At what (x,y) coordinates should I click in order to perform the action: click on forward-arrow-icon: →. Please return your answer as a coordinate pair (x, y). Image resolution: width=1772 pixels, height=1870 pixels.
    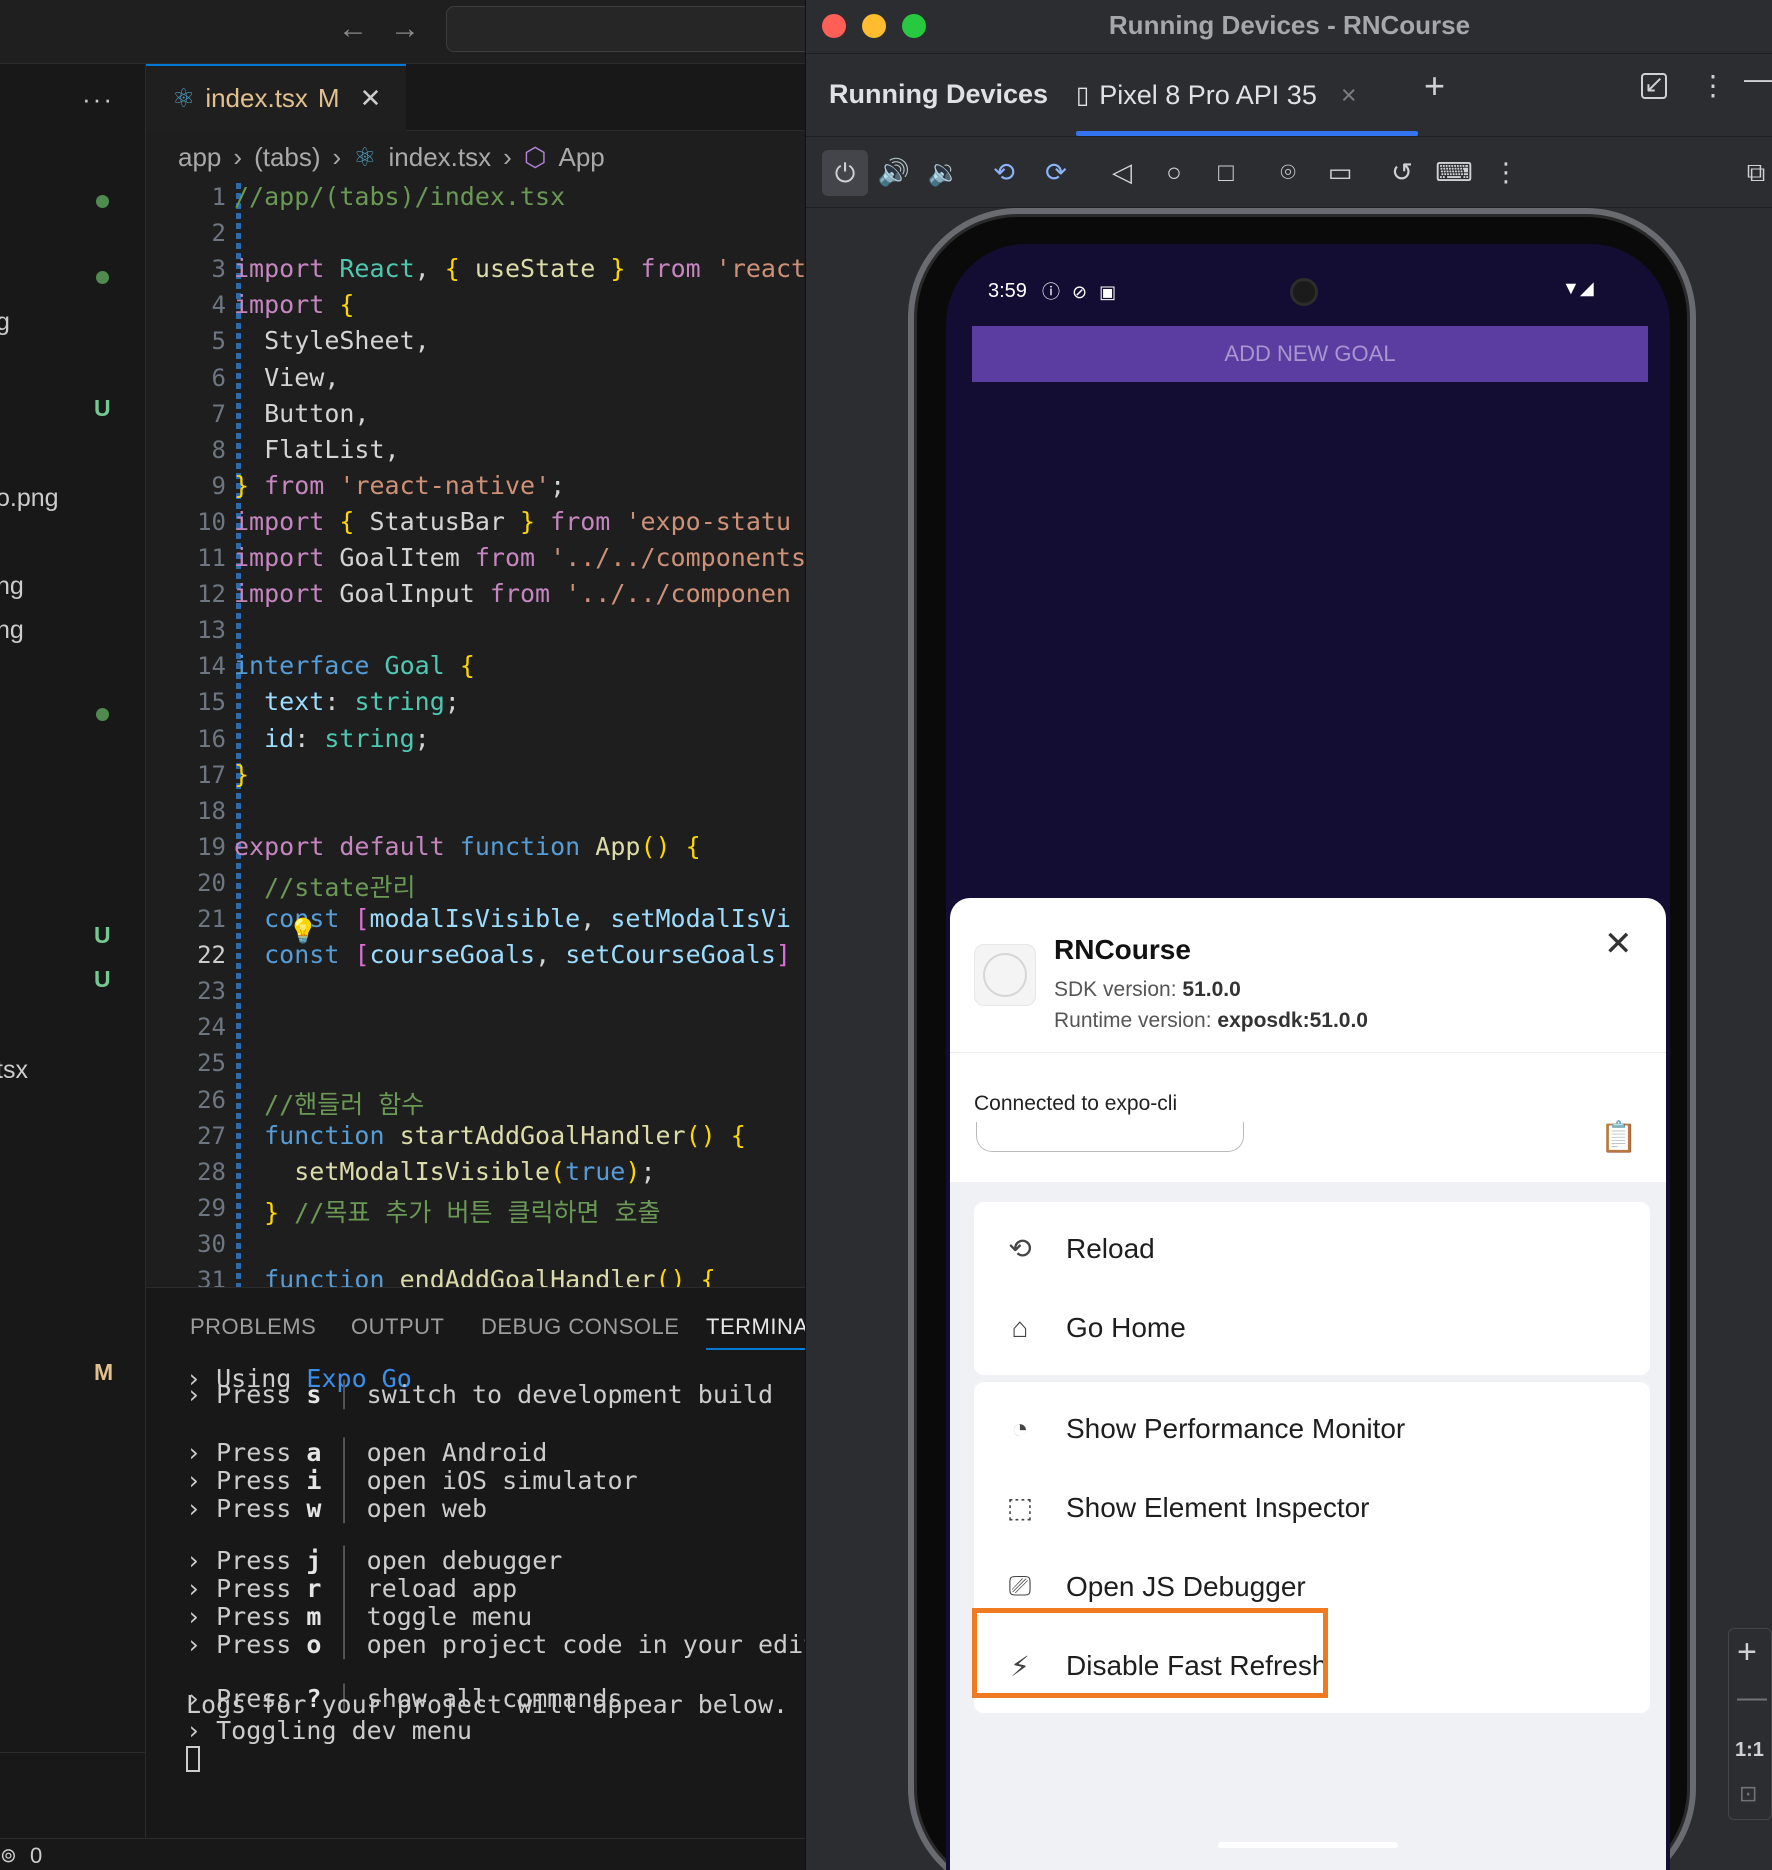
    Looking at the image, I should click on (405, 29).